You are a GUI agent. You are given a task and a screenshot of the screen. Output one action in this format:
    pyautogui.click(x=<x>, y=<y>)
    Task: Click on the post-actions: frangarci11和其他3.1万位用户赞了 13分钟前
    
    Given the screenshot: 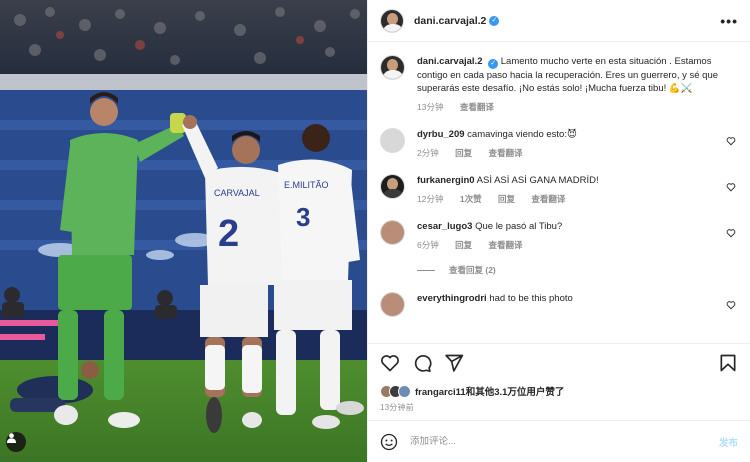 What is the action you would take?
    pyautogui.click(x=559, y=378)
    